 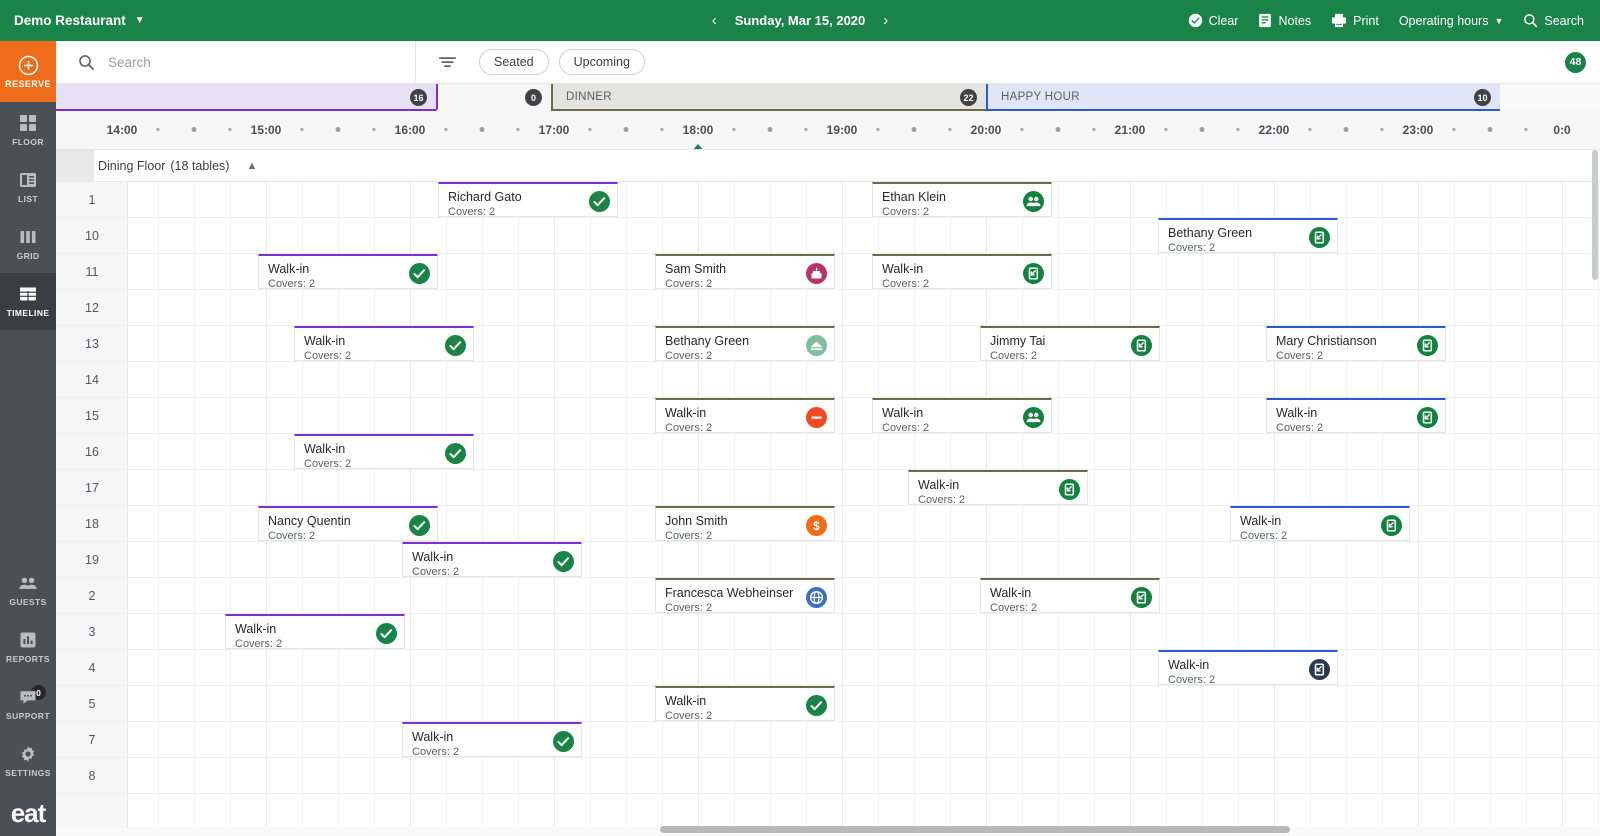 I want to click on table-row-label: 16, so click(x=92, y=452).